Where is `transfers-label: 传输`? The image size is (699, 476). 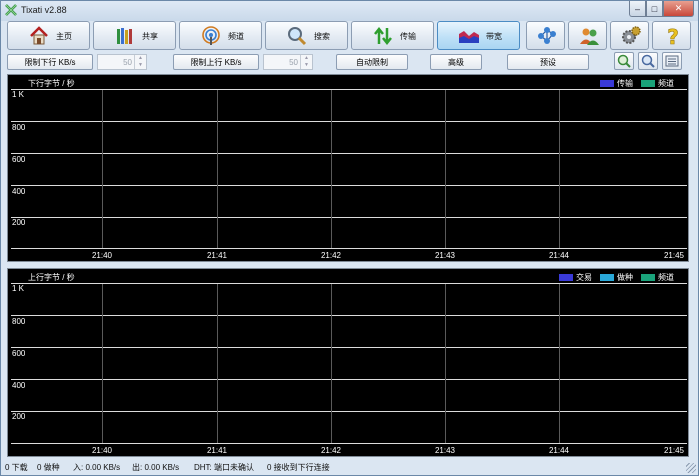 transfers-label: 传输 is located at coordinates (408, 36).